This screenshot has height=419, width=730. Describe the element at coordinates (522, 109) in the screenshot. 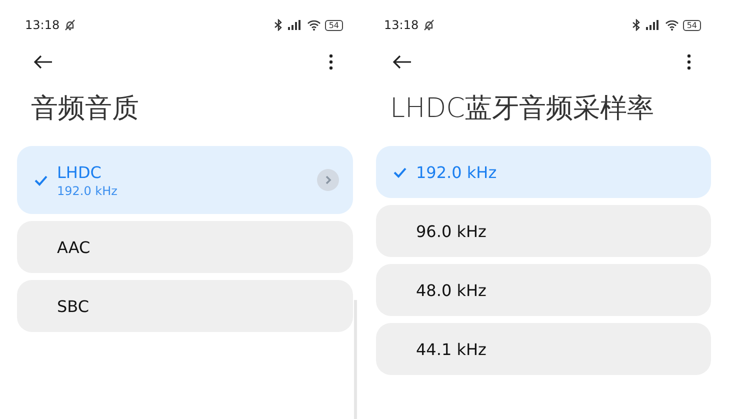

I see `page-title: LHDC蓝牙音频采样率` at that location.